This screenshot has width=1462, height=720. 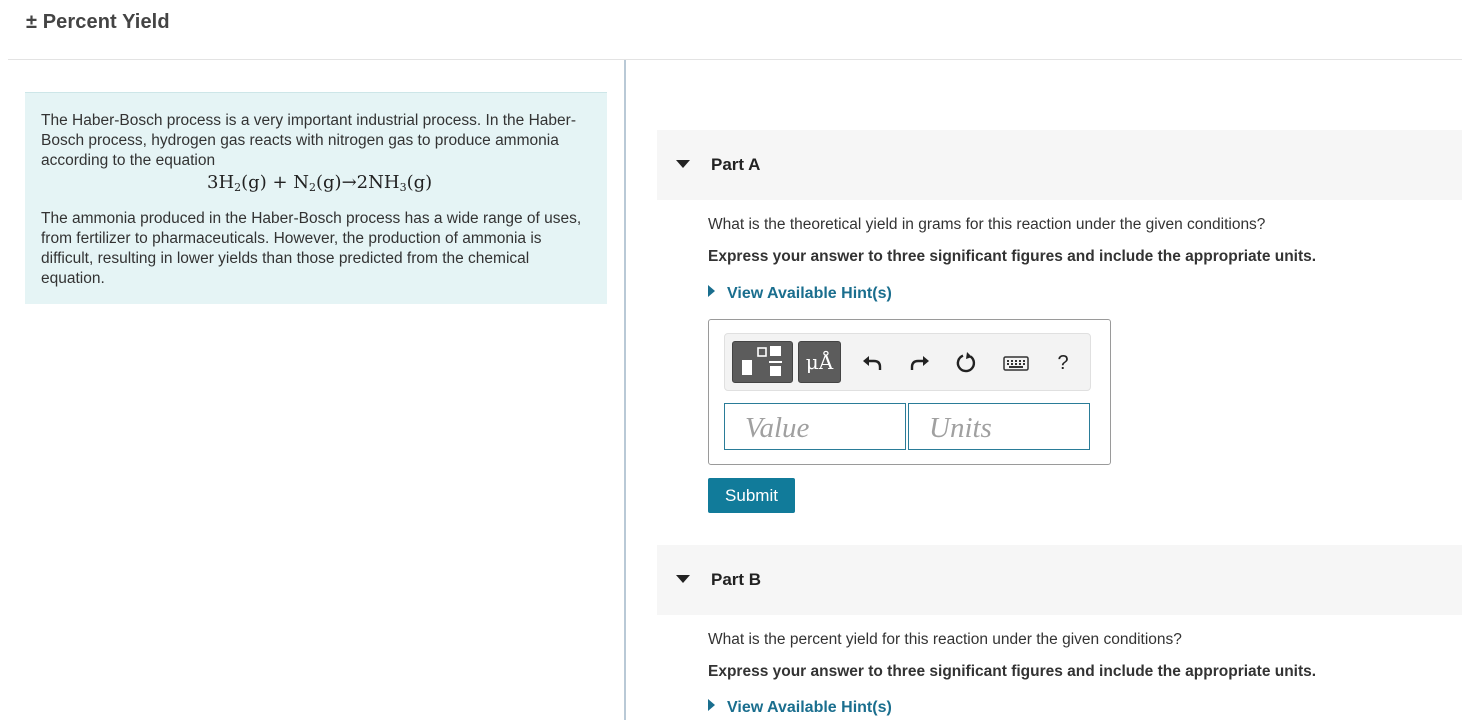 I want to click on redo-icon, so click(x=919, y=363).